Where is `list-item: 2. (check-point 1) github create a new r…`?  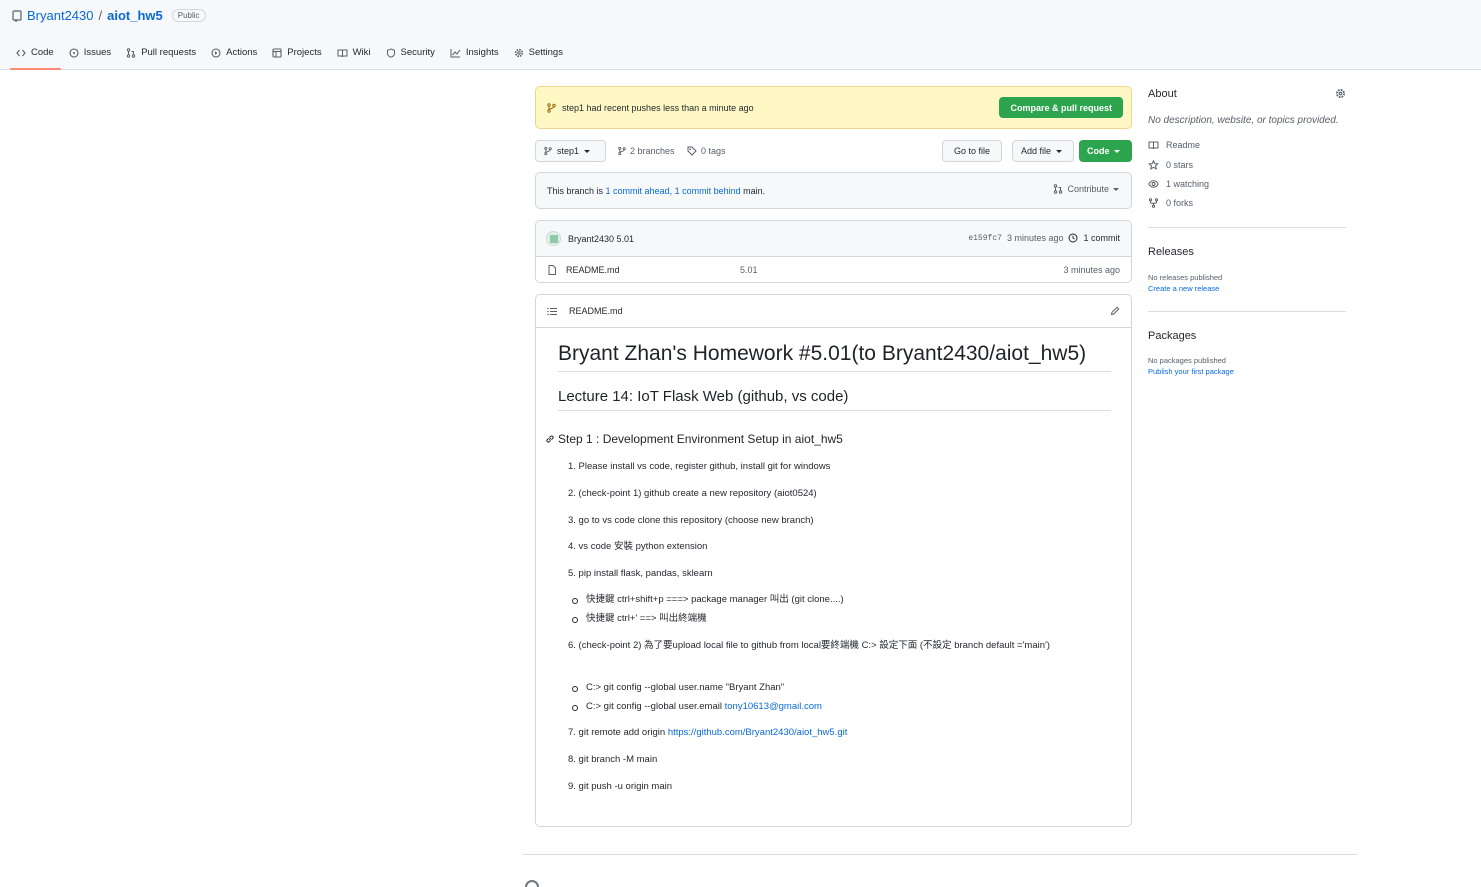 list-item: 2. (check-point 1) github create a new r… is located at coordinates (692, 493).